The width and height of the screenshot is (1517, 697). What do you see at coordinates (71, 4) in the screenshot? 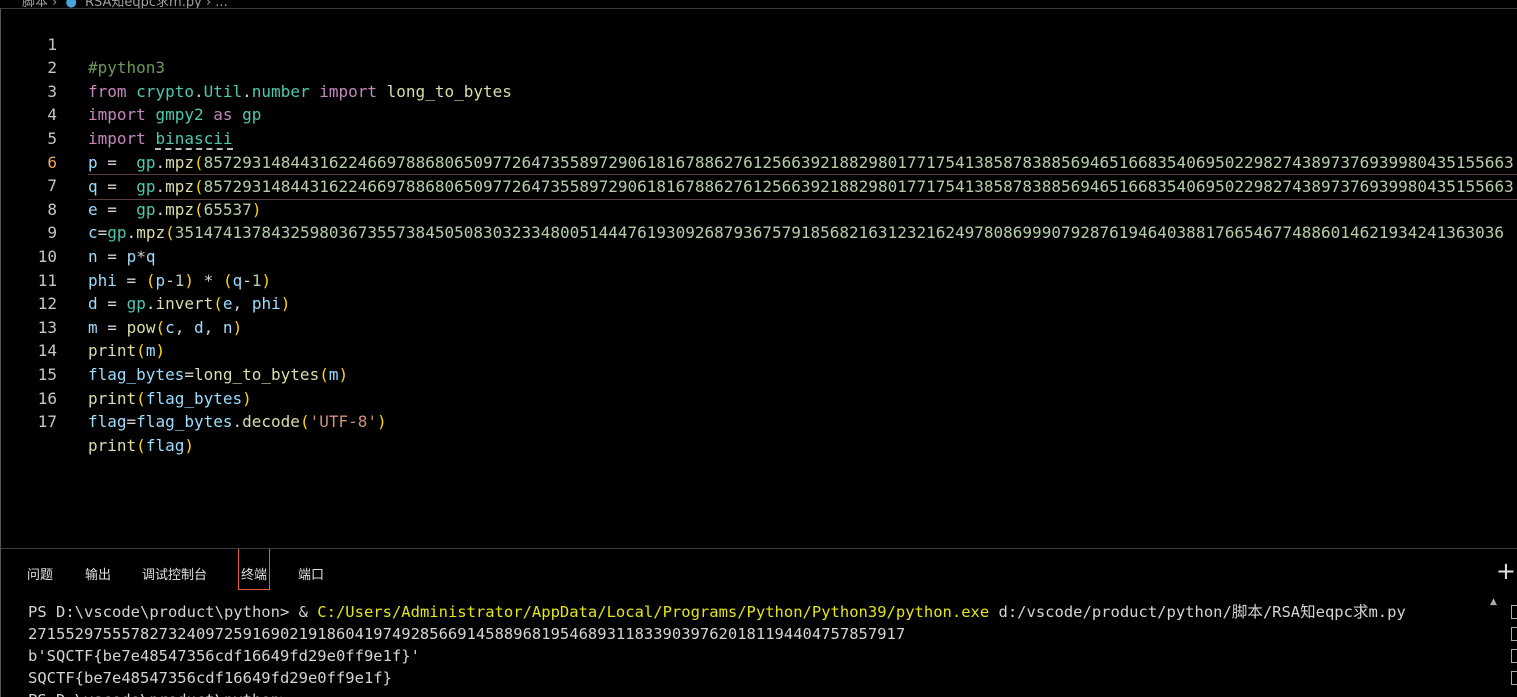
I see `python-file-icon: ●` at bounding box center [71, 4].